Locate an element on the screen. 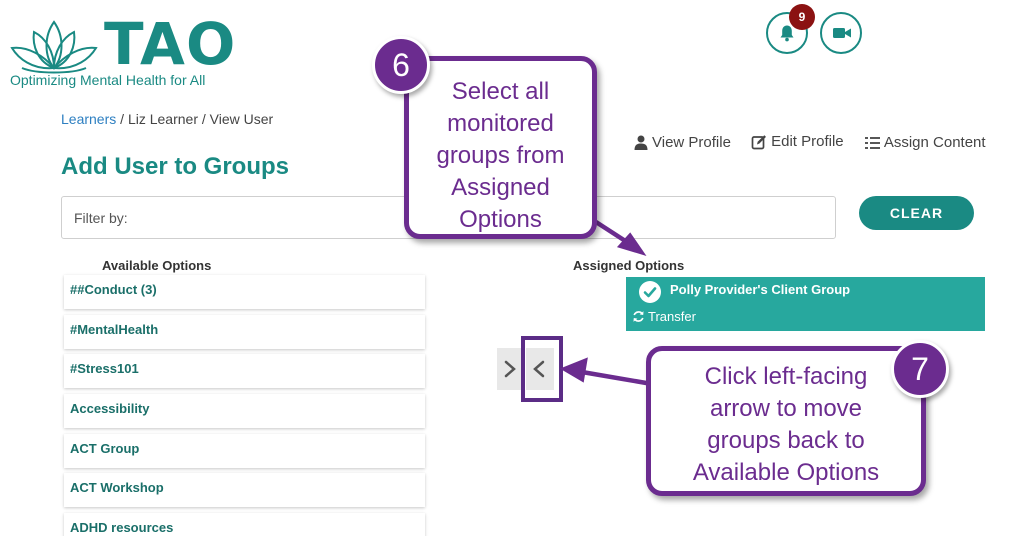 Image resolution: width=1021 pixels, height=536 pixels. callout-6-line: groups from is located at coordinates (500, 155).